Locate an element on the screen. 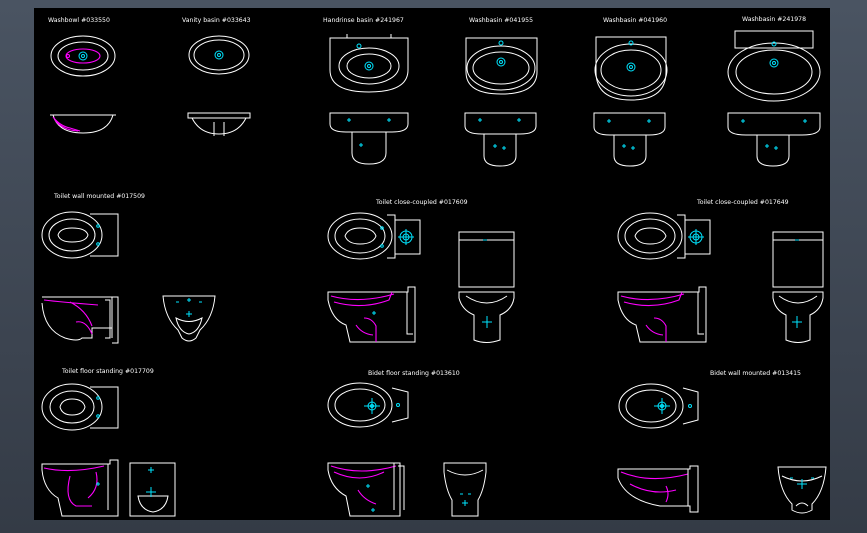  label-washbasin-1: Washbasin #041955 is located at coordinates (501, 20).